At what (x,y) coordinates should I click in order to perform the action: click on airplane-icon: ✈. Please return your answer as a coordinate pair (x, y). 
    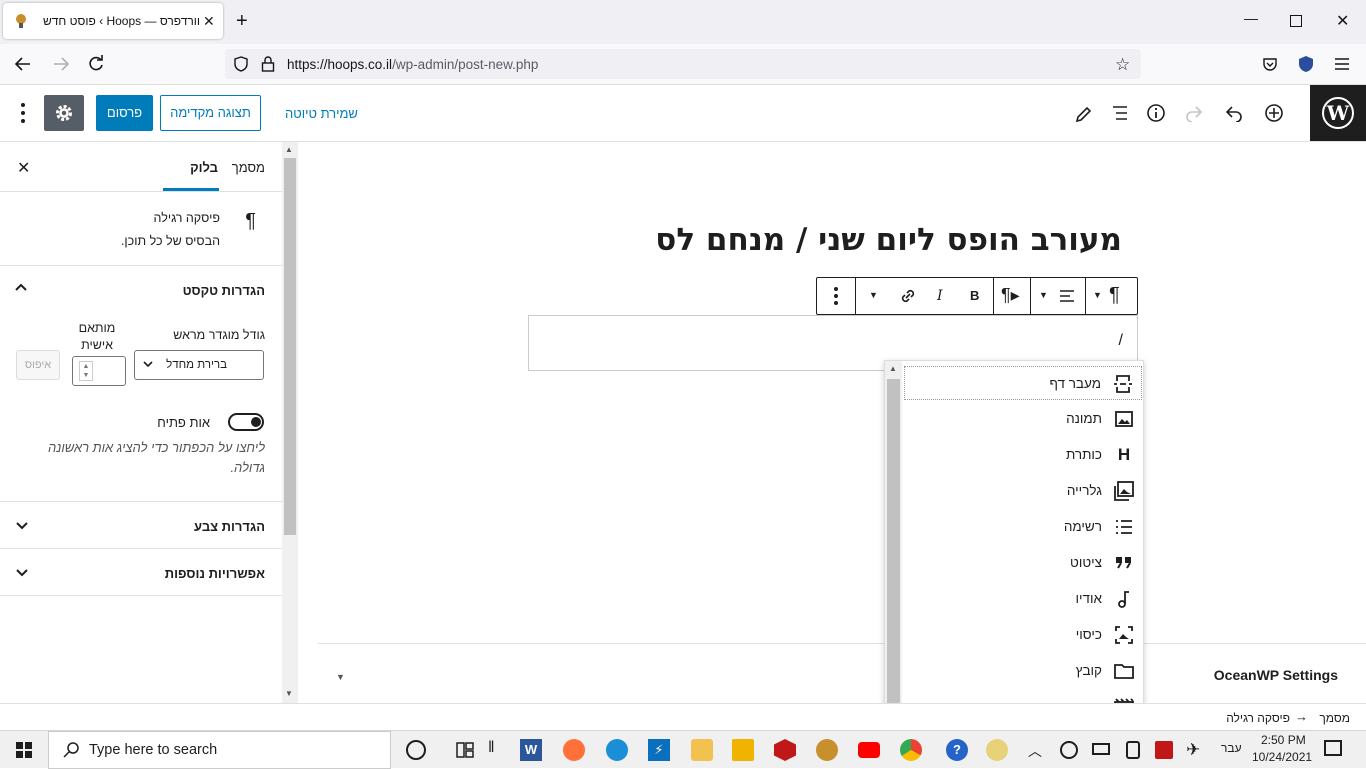
    Looking at the image, I should click on (1197, 751).